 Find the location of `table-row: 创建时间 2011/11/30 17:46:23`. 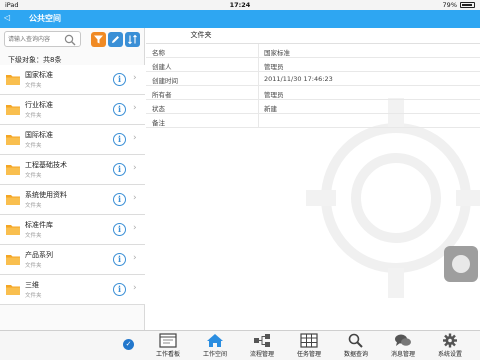

table-row: 创建时间 2011/11/30 17:46:23 is located at coordinates (313, 79).